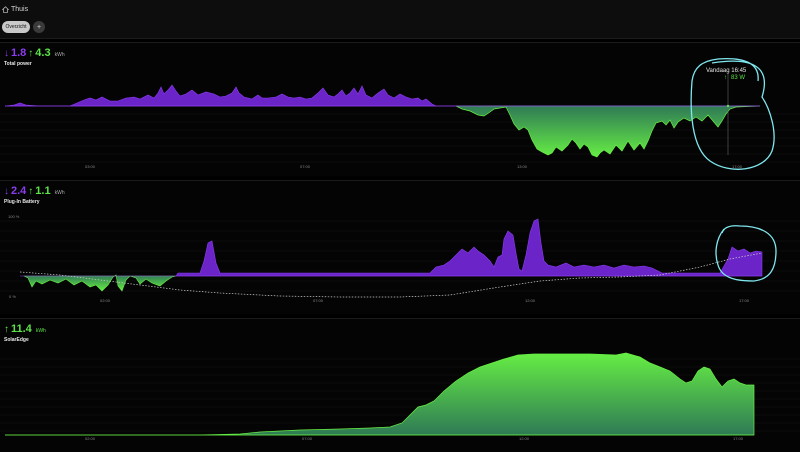 Image resolution: width=800 pixels, height=452 pixels. I want to click on production-area, so click(608, 131).